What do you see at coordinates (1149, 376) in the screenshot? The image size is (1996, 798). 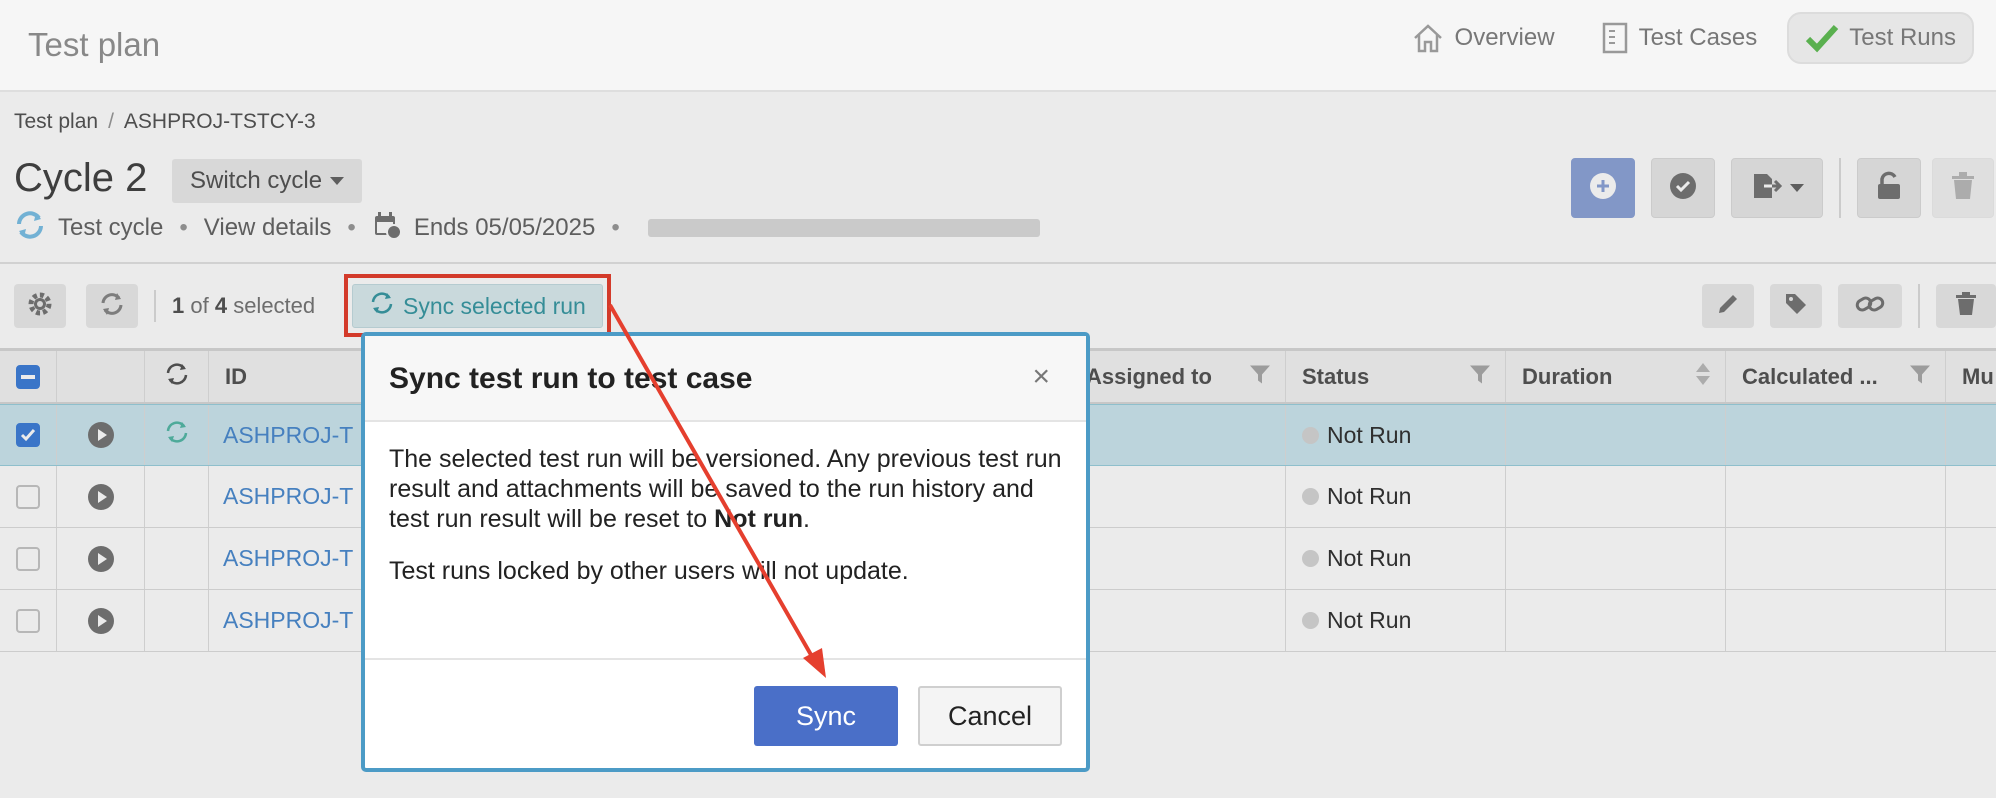 I see `column-assigned-label: Assigned to` at bounding box center [1149, 376].